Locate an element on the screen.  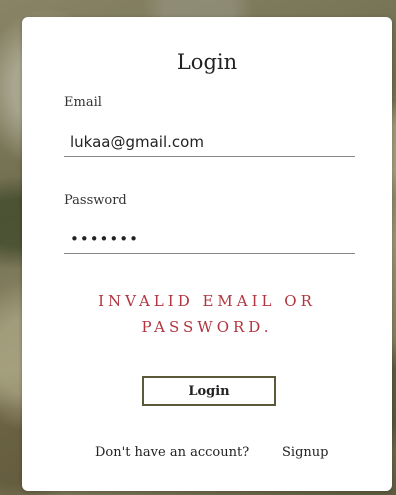
password-label: Password is located at coordinates (95, 200).